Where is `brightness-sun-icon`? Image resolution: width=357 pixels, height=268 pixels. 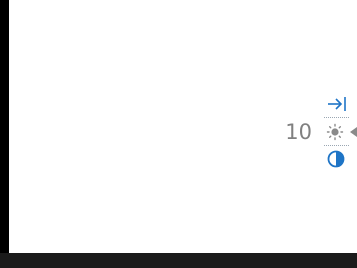
brightness-sun-icon is located at coordinates (336, 132).